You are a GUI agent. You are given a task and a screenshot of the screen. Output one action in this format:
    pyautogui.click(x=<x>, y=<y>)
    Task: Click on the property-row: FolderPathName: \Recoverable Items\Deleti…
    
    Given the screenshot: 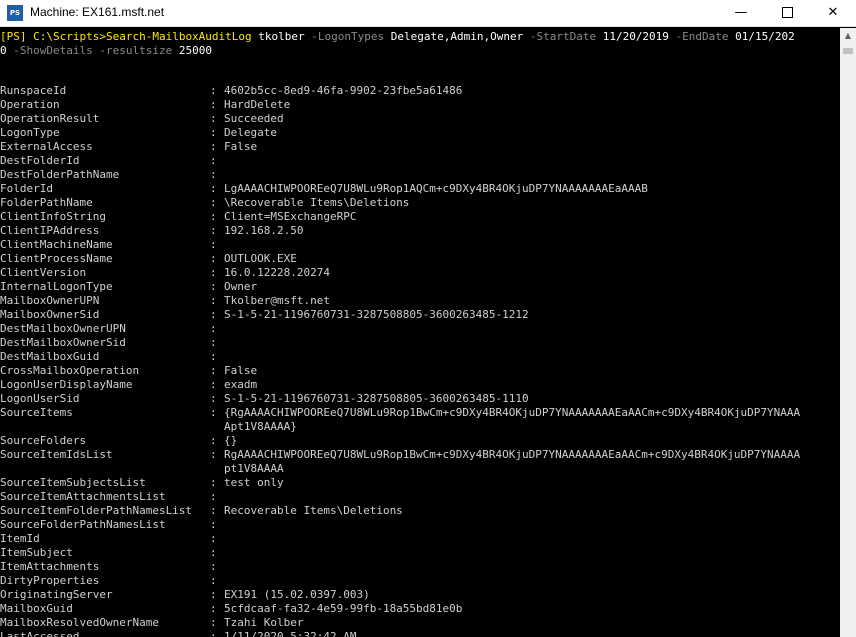 What is the action you would take?
    pyautogui.click(x=420, y=203)
    